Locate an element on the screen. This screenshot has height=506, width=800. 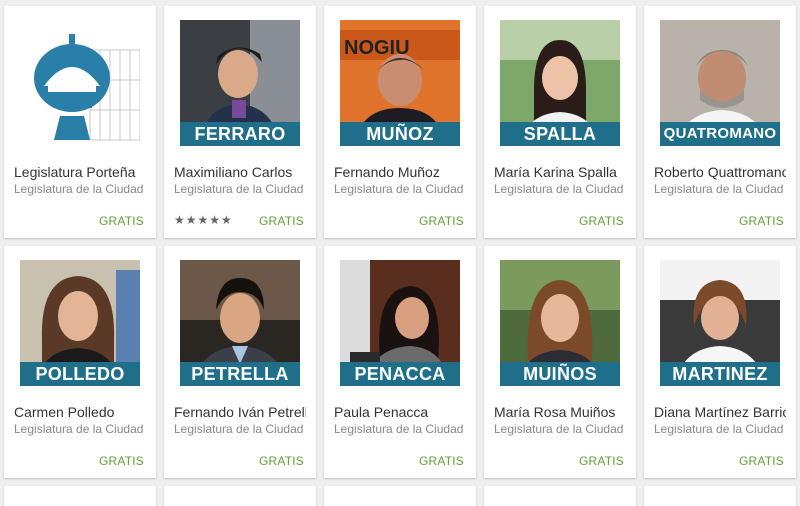
name-banner: MUIÑOS is located at coordinates (560, 374).